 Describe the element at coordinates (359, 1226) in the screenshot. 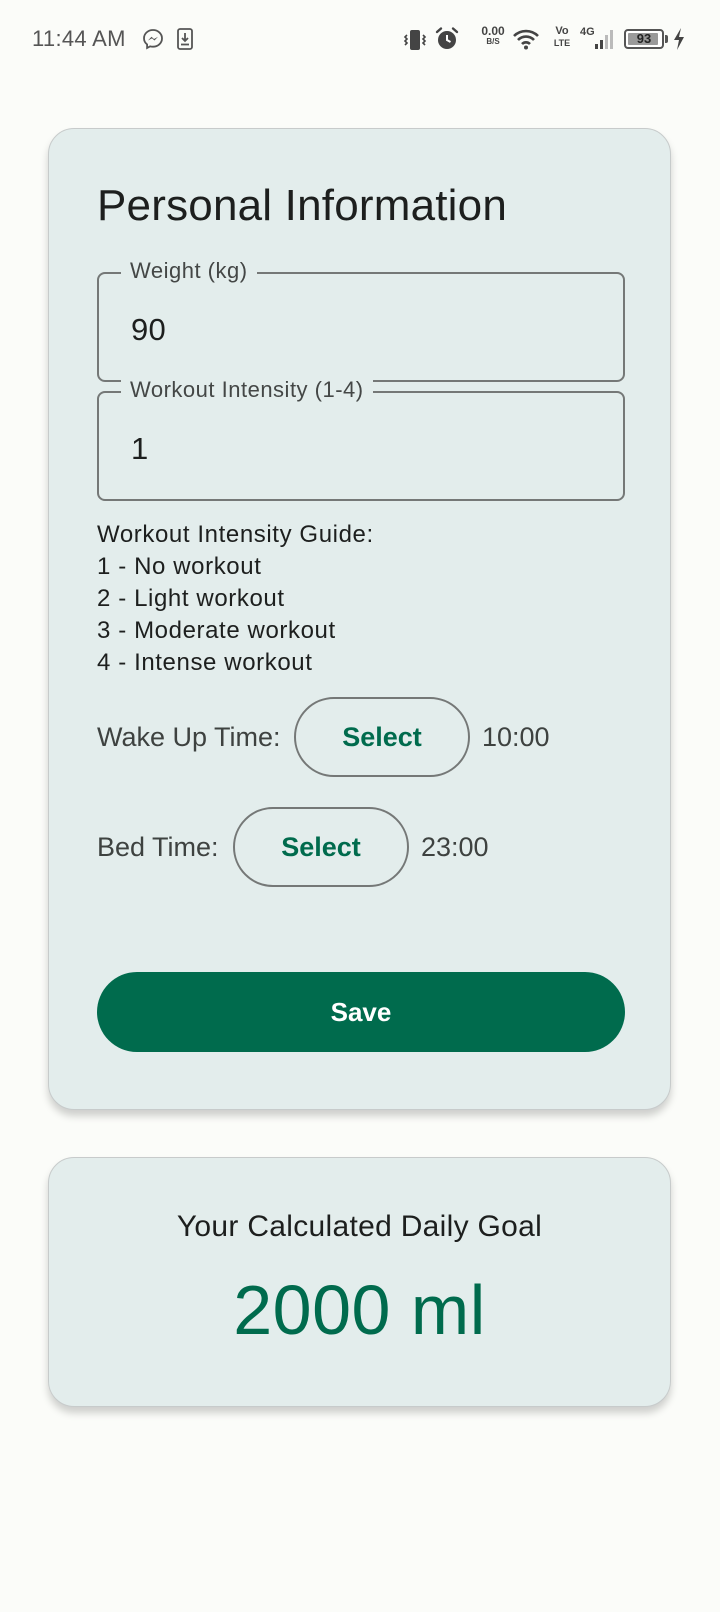

I see `daily-goal-title: Your Calculated Daily Goal` at that location.